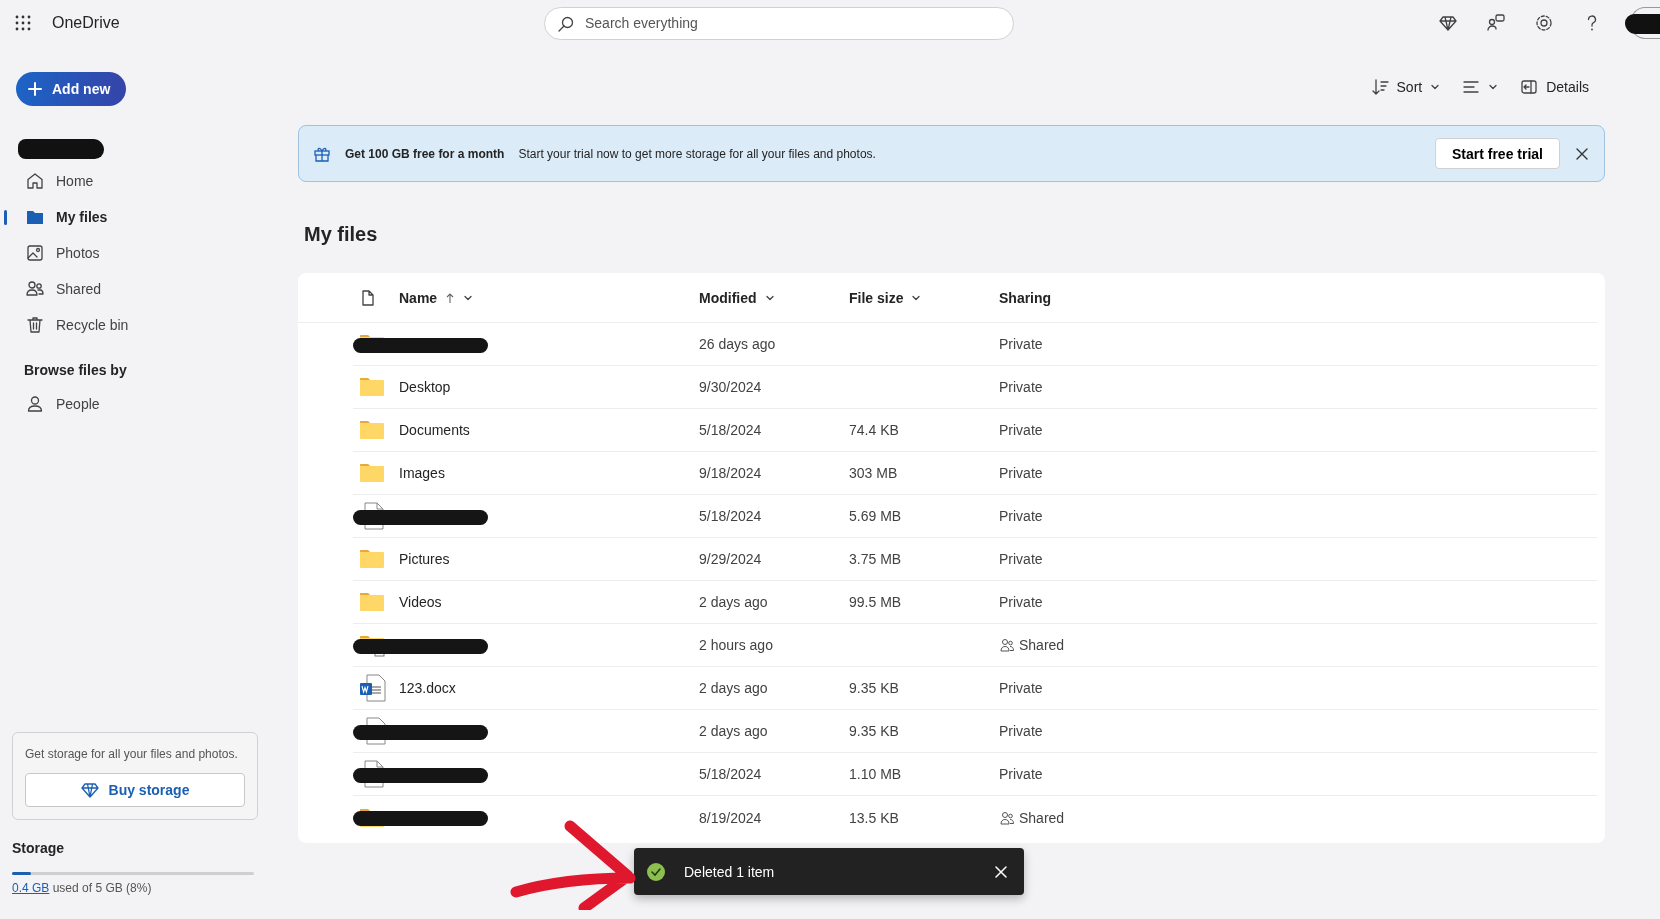 This screenshot has height=919, width=1660. What do you see at coordinates (730, 473) in the screenshot?
I see `modified-date: 9/18/2024` at bounding box center [730, 473].